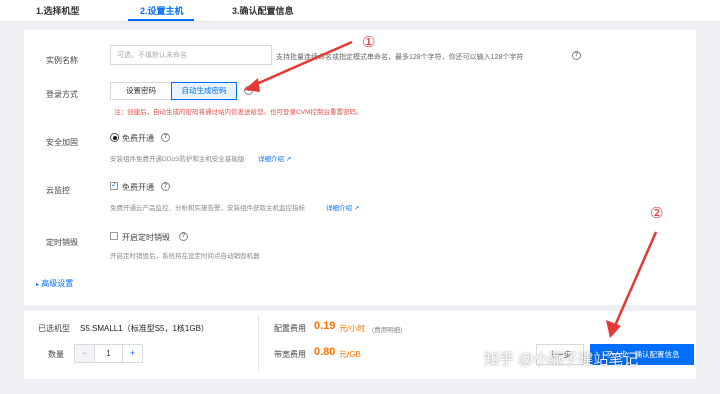 This screenshot has width=720, height=394. Describe the element at coordinates (561, 359) in the screenshot. I see `watermark: 知乎 @小燕子建站笔记` at that location.